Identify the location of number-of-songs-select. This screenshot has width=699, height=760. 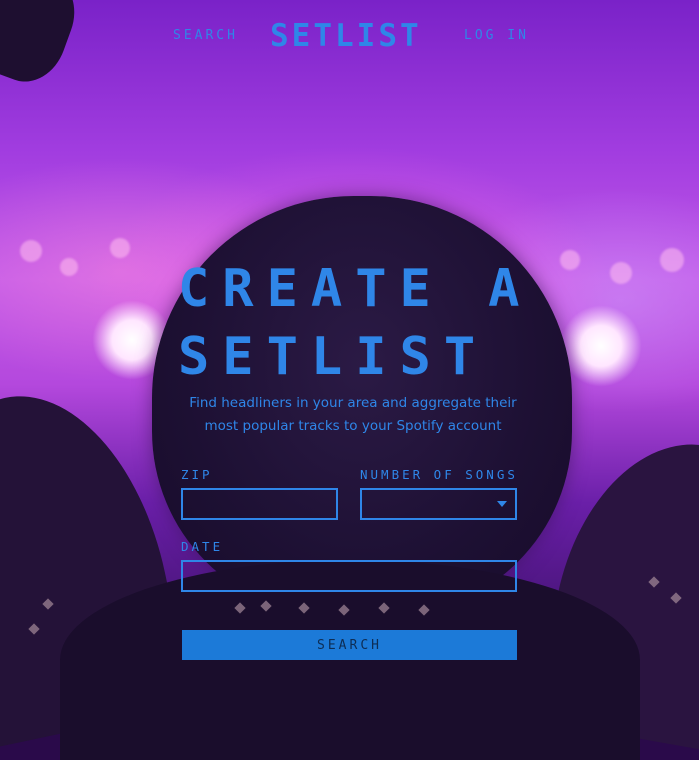
(438, 504).